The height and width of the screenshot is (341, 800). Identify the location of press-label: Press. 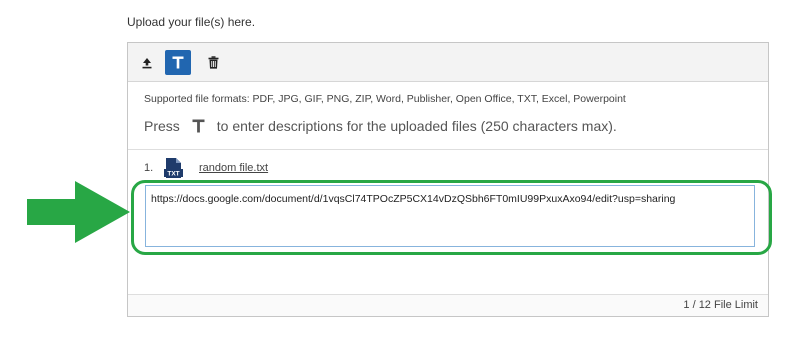
(162, 126).